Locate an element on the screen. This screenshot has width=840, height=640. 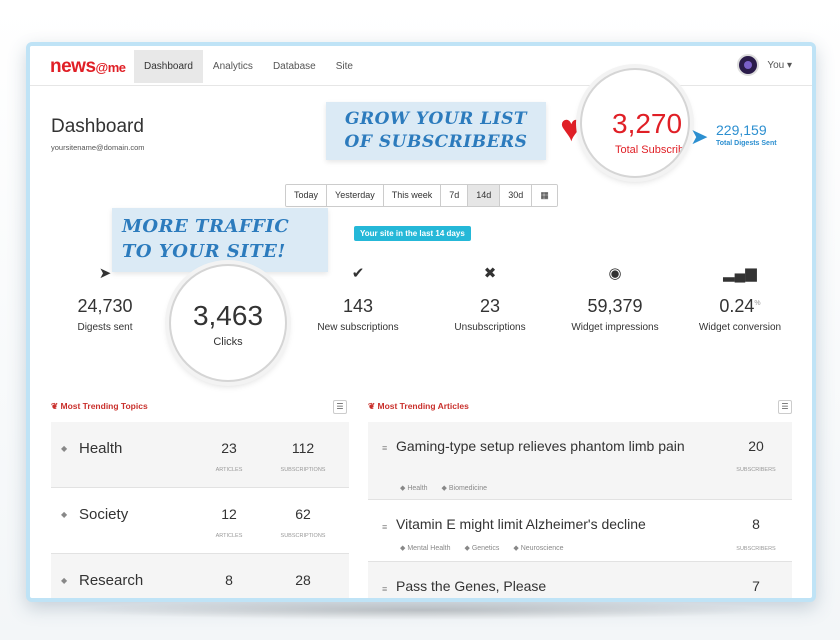
trending-topics-heading: ❦ Most Trending Topics is located at coordinates (99, 406).